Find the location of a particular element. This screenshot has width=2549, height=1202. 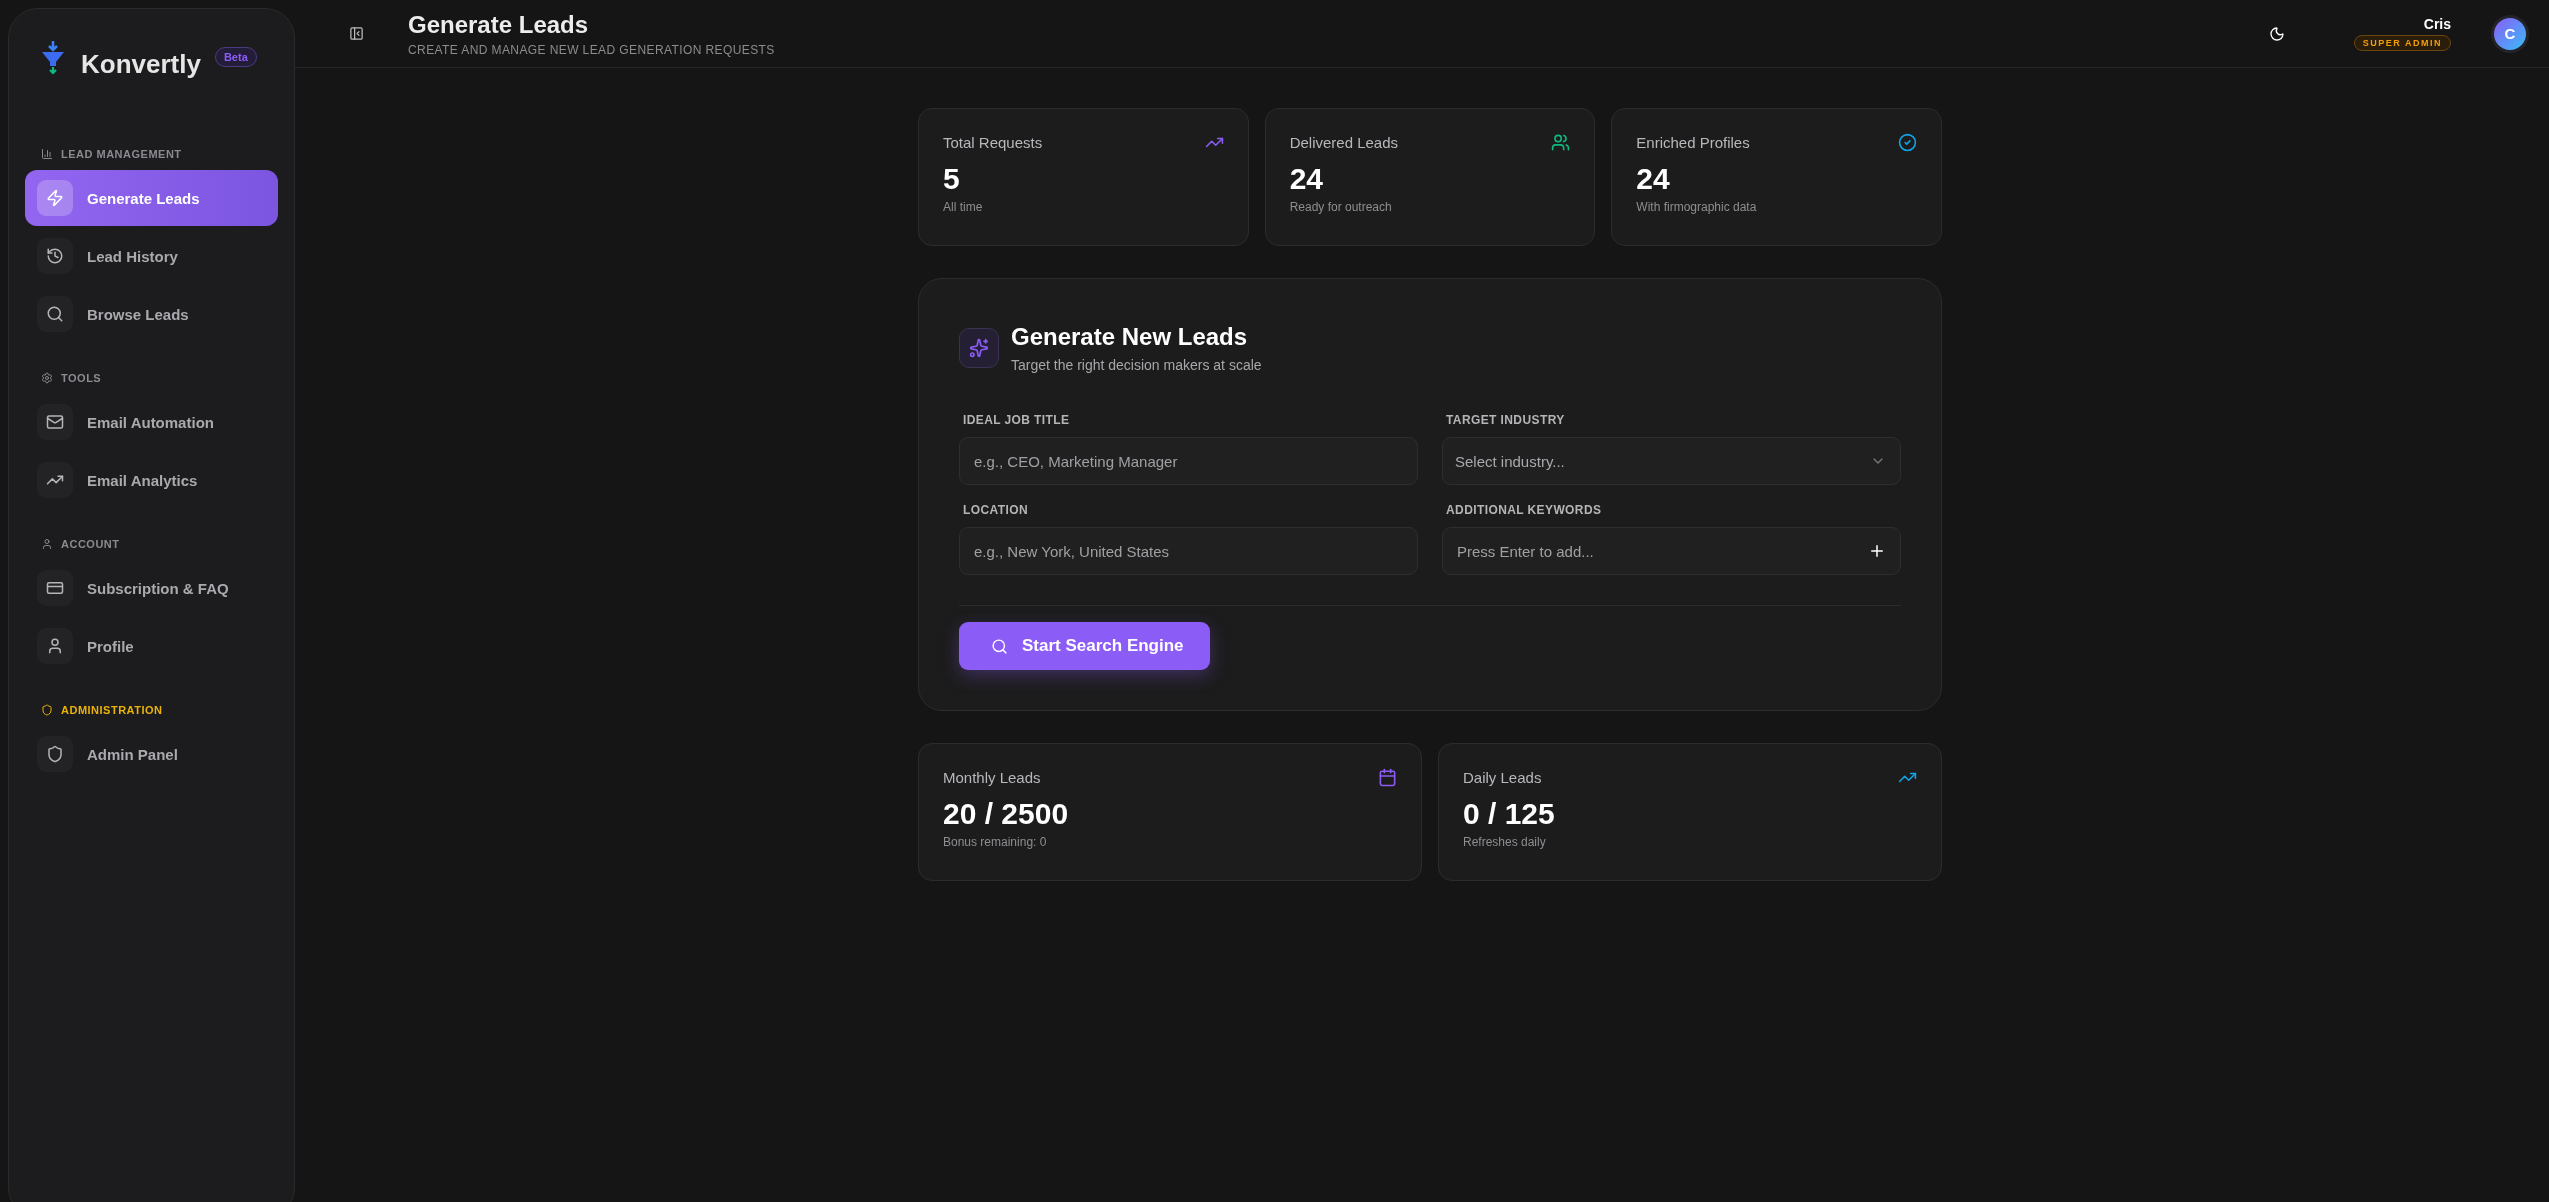

stat-value: 5 is located at coordinates (952, 179).